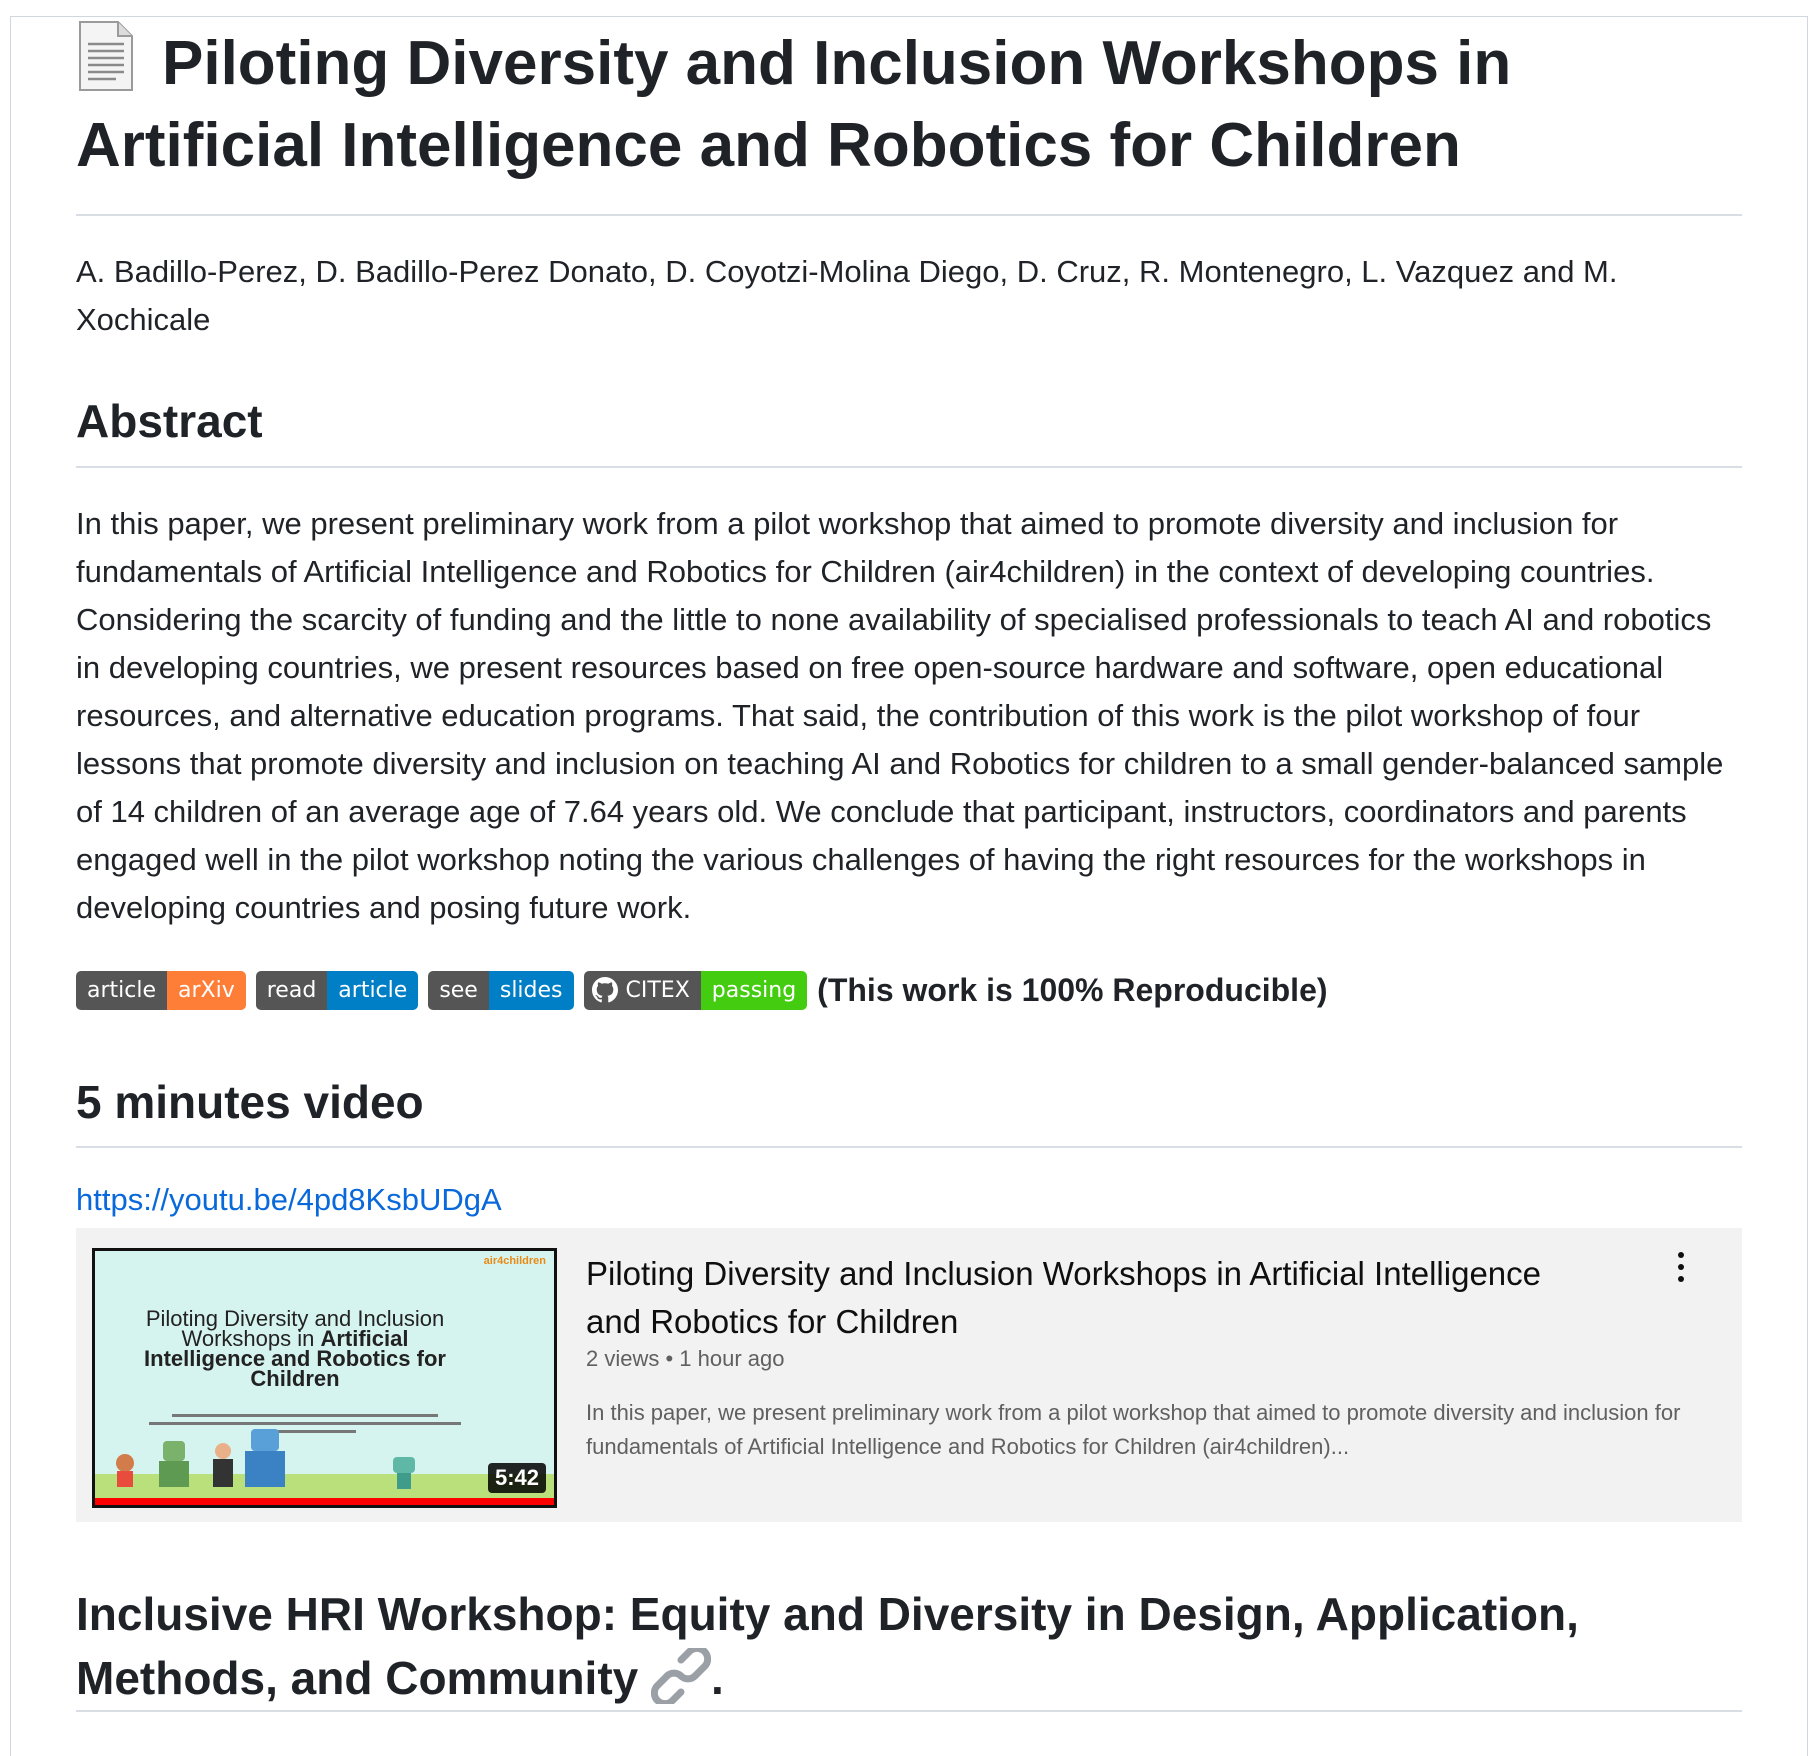 This screenshot has width=1818, height=1756. I want to click on video-heading: 5 minutes video, so click(250, 1102).